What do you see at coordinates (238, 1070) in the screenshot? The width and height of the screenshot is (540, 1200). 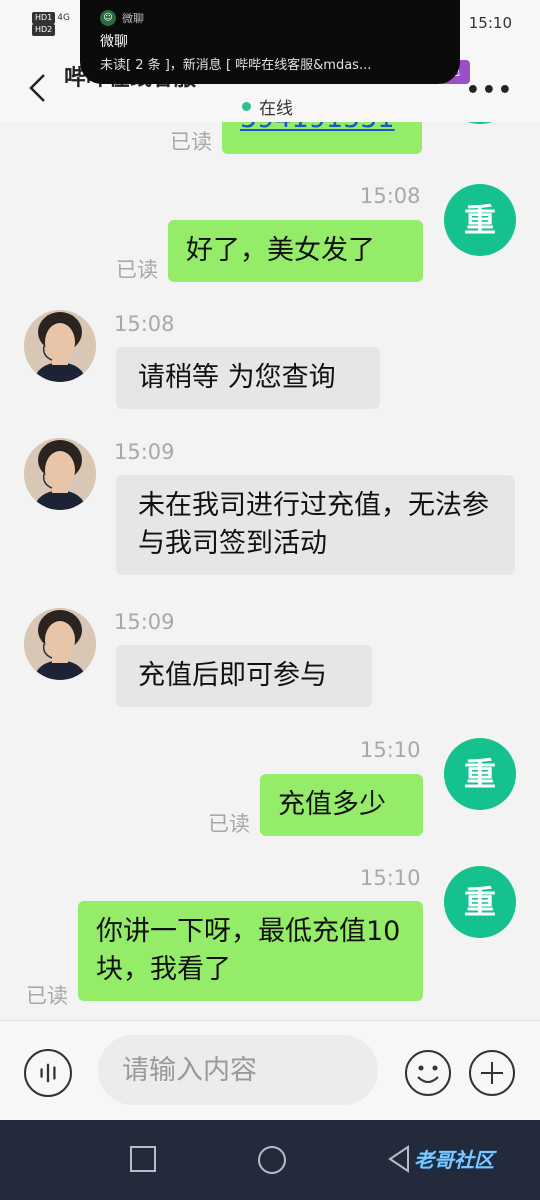 I see `message-input` at bounding box center [238, 1070].